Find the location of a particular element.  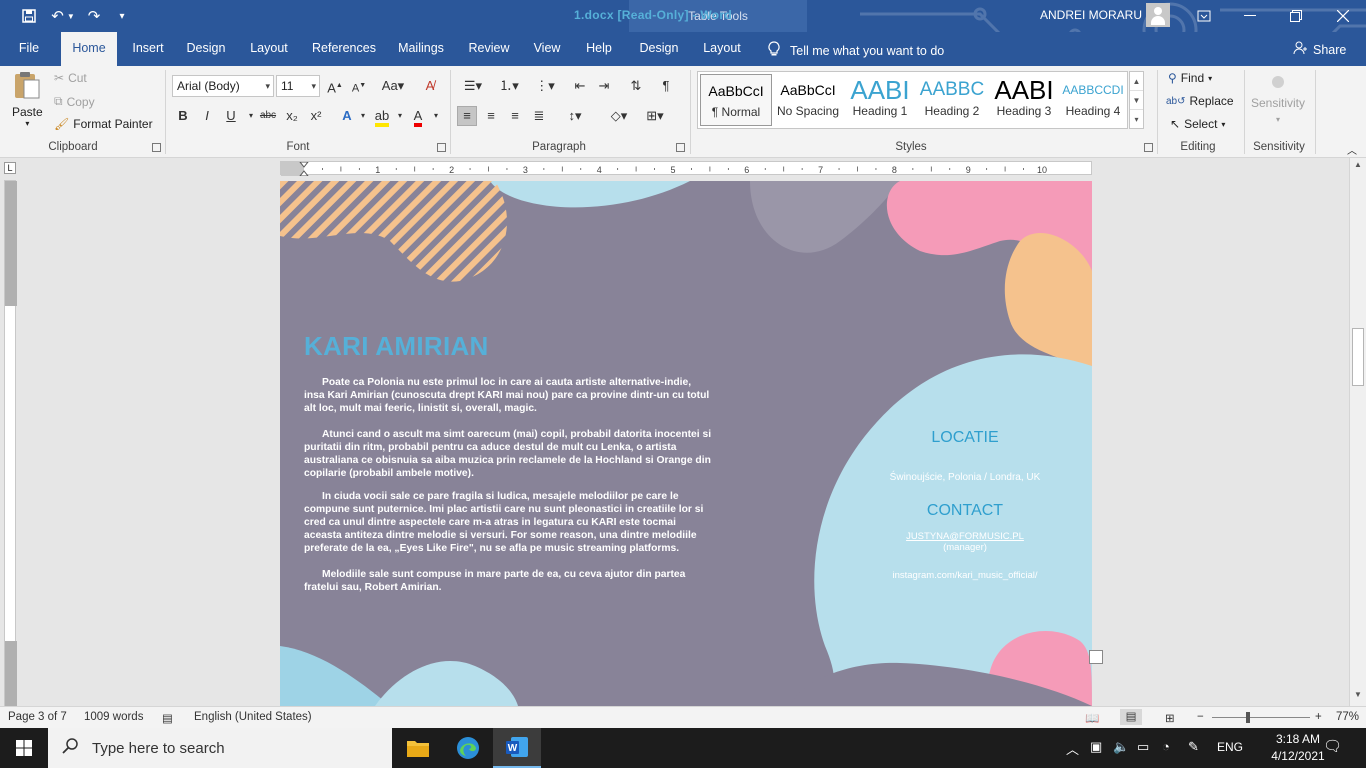

align-right-icon: ≡ is located at coordinates (515, 116).